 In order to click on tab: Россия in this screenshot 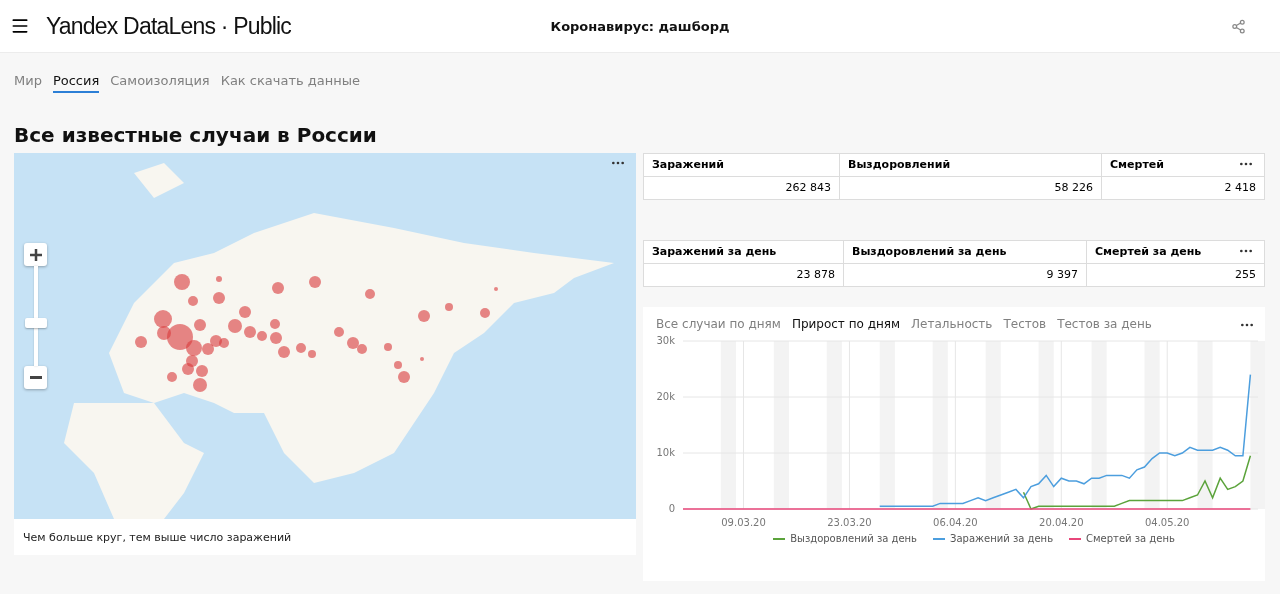, I will do `click(76, 83)`.